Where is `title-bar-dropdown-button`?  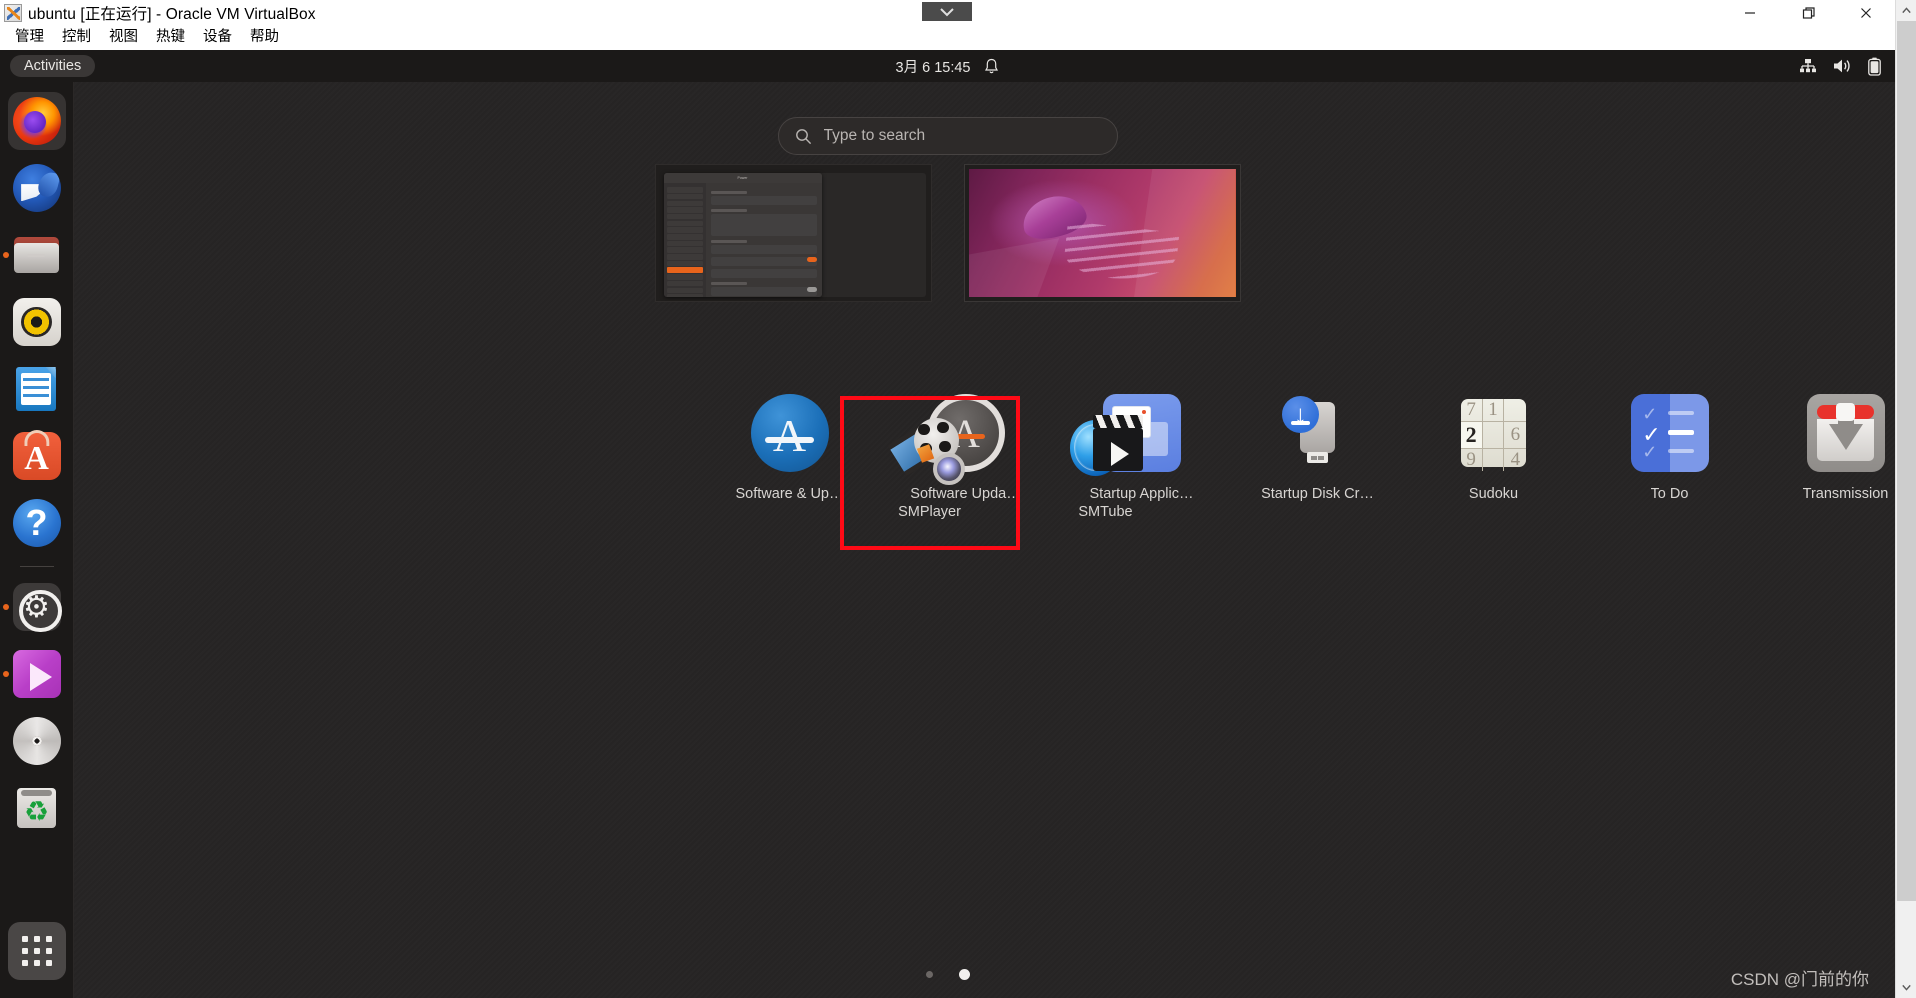
title-bar-dropdown-button is located at coordinates (947, 11).